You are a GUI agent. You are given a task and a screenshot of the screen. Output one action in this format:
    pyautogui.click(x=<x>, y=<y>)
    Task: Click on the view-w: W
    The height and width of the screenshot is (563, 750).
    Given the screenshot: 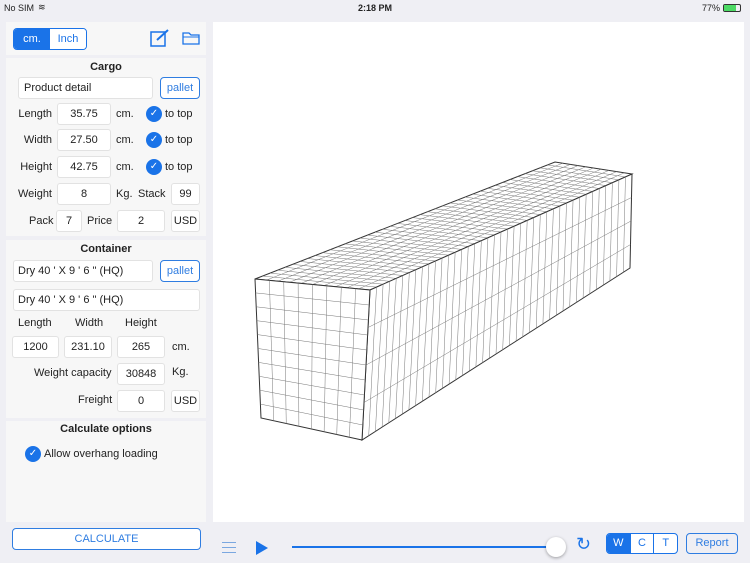 What is the action you would take?
    pyautogui.click(x=618, y=543)
    